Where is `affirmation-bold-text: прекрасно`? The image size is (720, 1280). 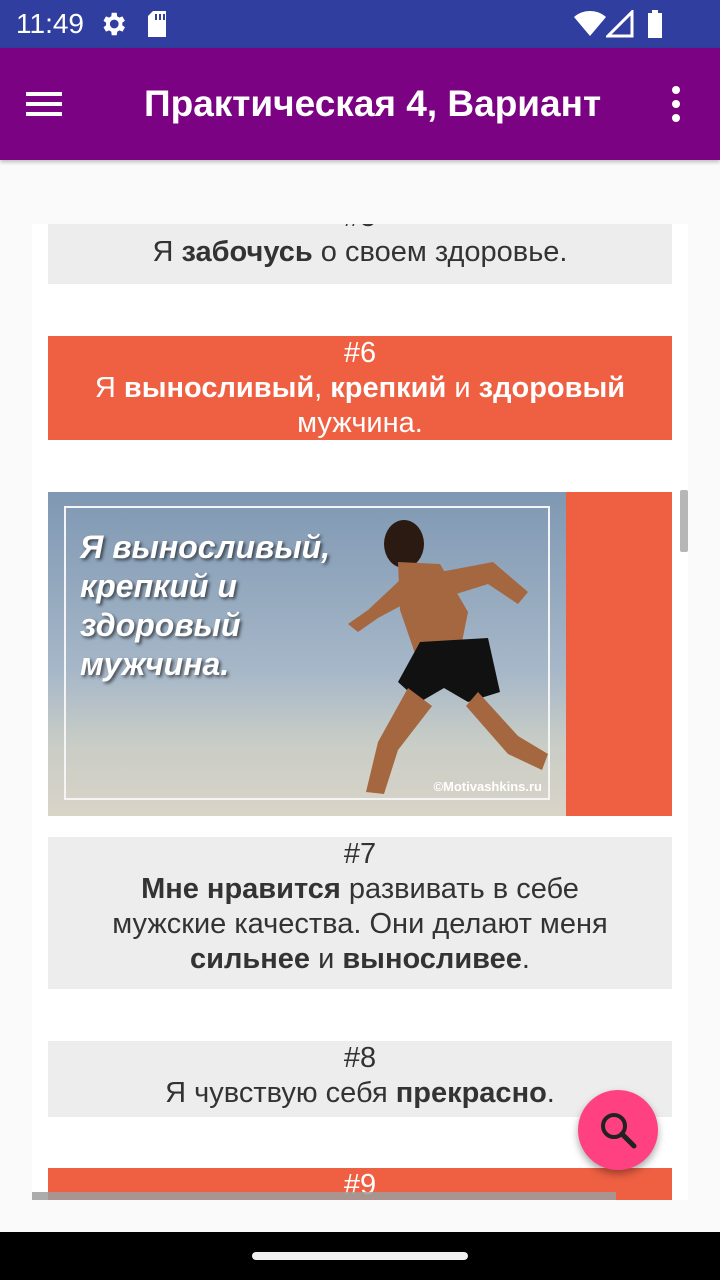
affirmation-bold-text: прекрасно is located at coordinates (471, 1093).